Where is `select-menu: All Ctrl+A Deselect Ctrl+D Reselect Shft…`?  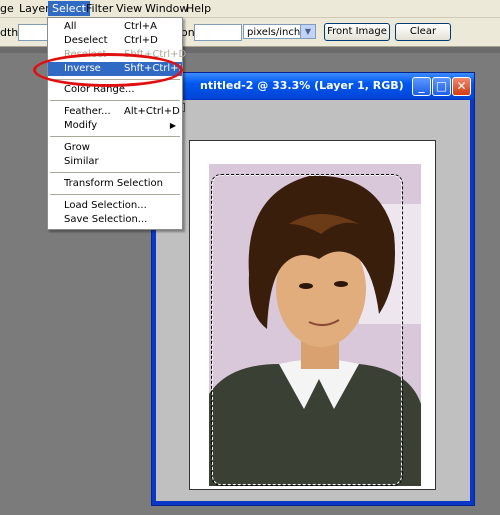
select-menu: All Ctrl+A Deselect Ctrl+D Reselect Shft… is located at coordinates (116, 123).